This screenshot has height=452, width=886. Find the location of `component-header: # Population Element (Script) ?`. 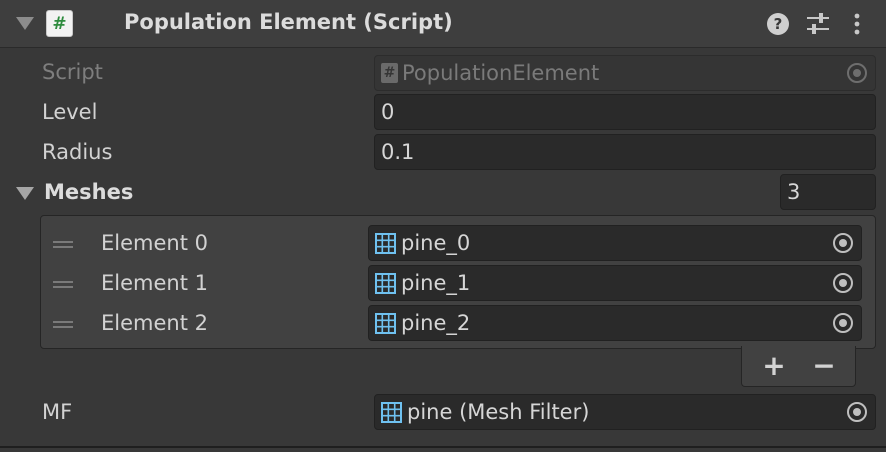

component-header: # Population Element (Script) ? is located at coordinates (443, 24).